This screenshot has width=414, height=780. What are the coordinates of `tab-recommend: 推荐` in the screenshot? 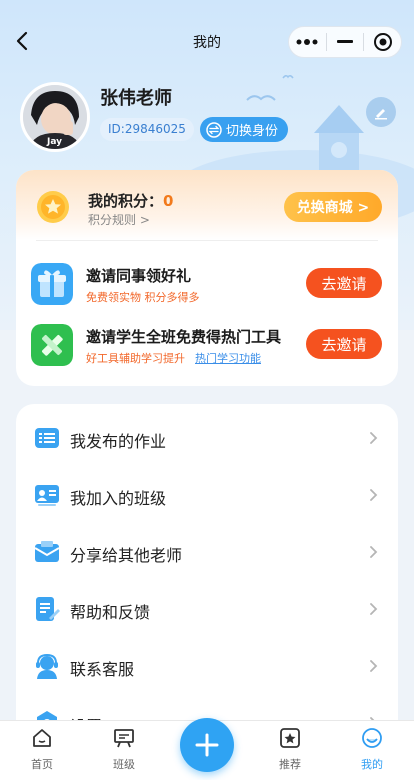 It's located at (290, 749).